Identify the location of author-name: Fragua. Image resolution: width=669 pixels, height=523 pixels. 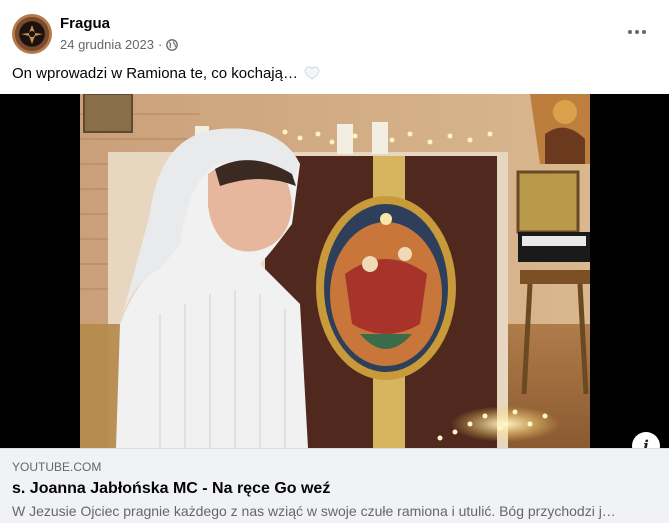
(85, 23).